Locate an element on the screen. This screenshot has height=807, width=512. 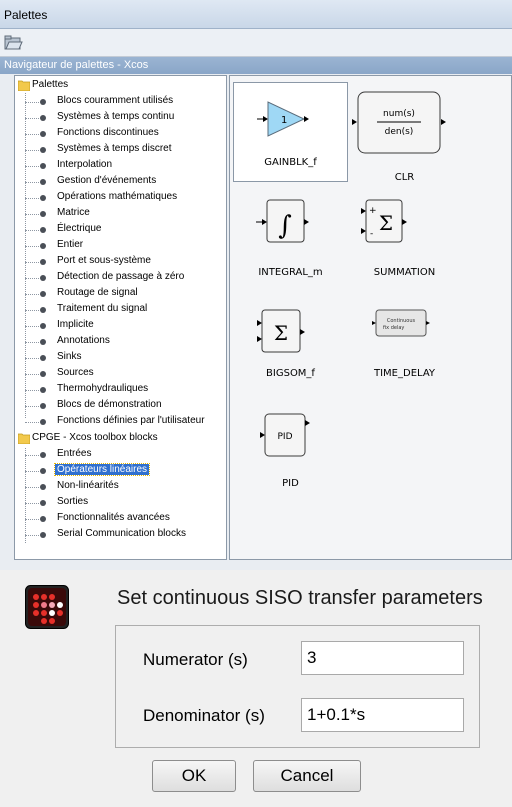
tree-item-thermohydrauliques: Thermohydrauliques is located at coordinates (120, 390).